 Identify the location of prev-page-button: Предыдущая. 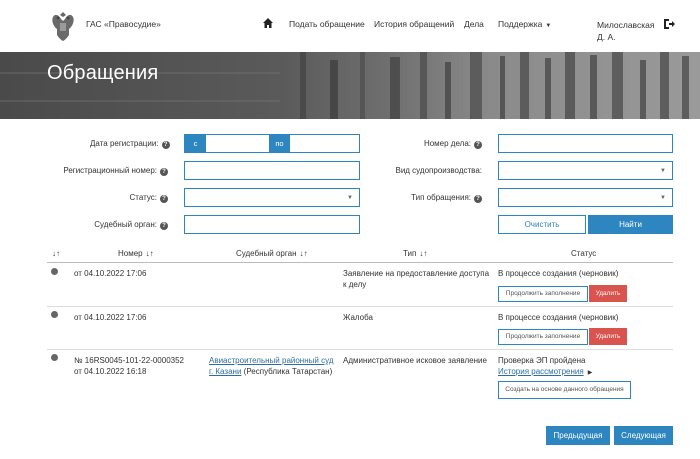
(578, 435).